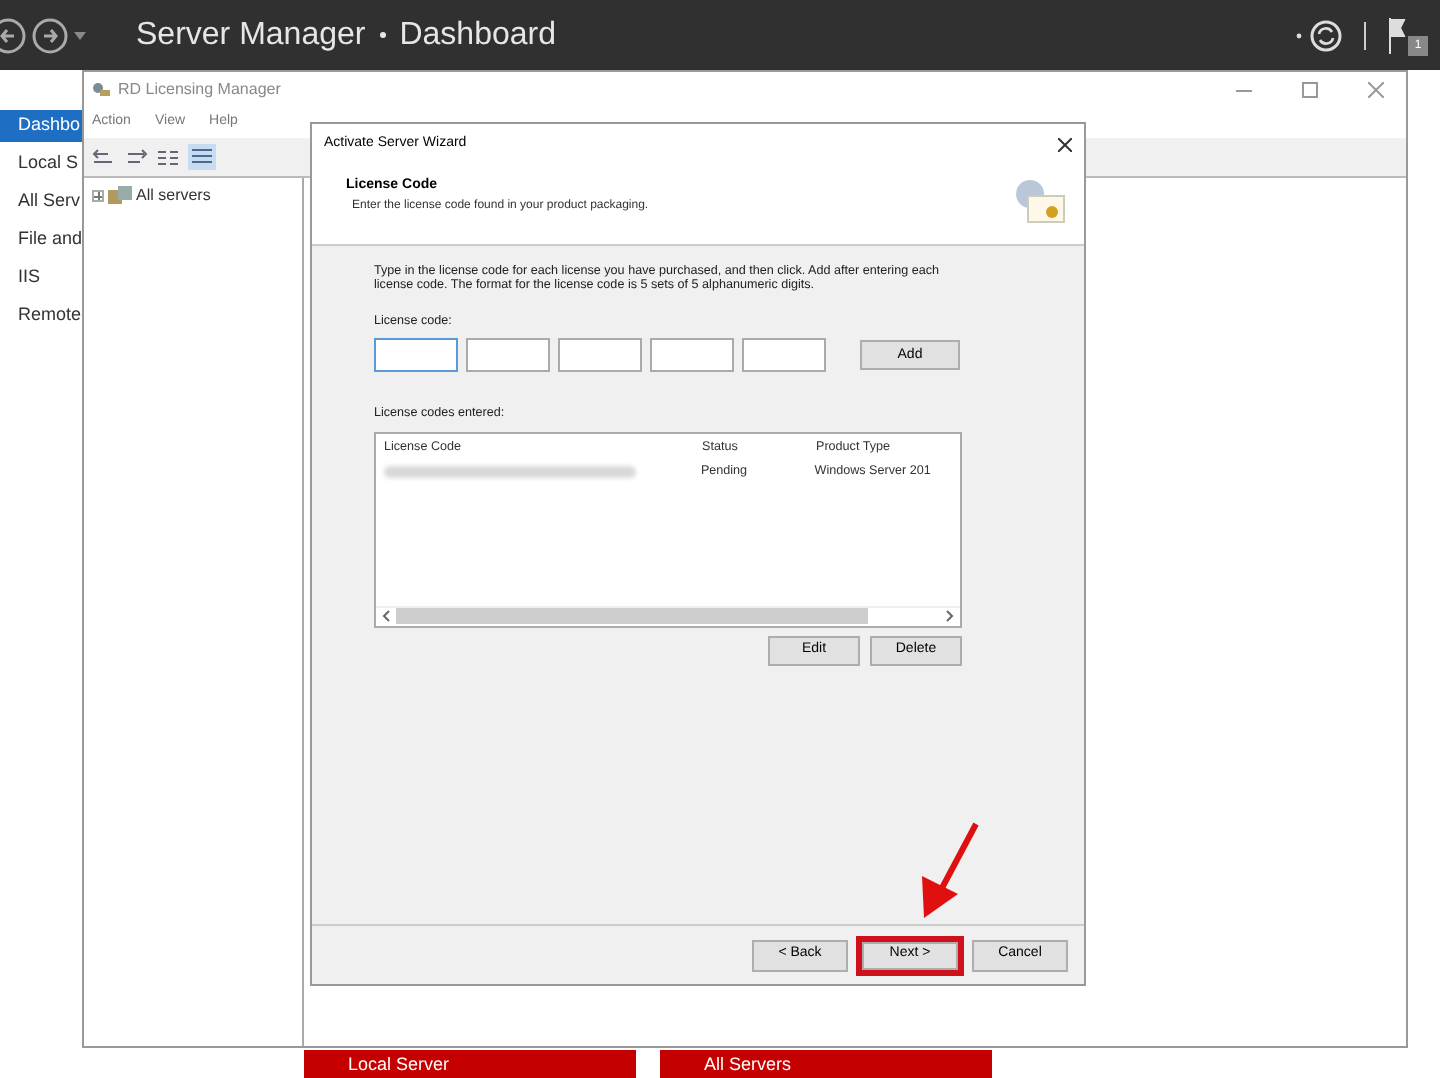 Image resolution: width=1440 pixels, height=1078 pixels. I want to click on window-title: RD Licensing Manager, so click(199, 90).